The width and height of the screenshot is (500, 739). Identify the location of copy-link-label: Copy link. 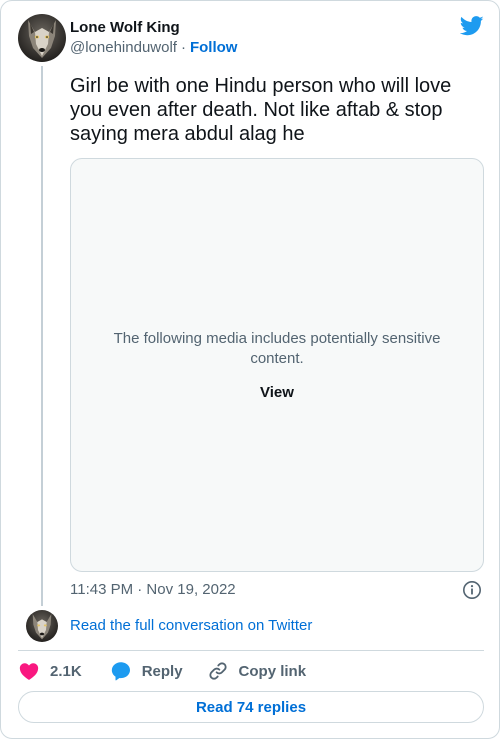
(272, 671).